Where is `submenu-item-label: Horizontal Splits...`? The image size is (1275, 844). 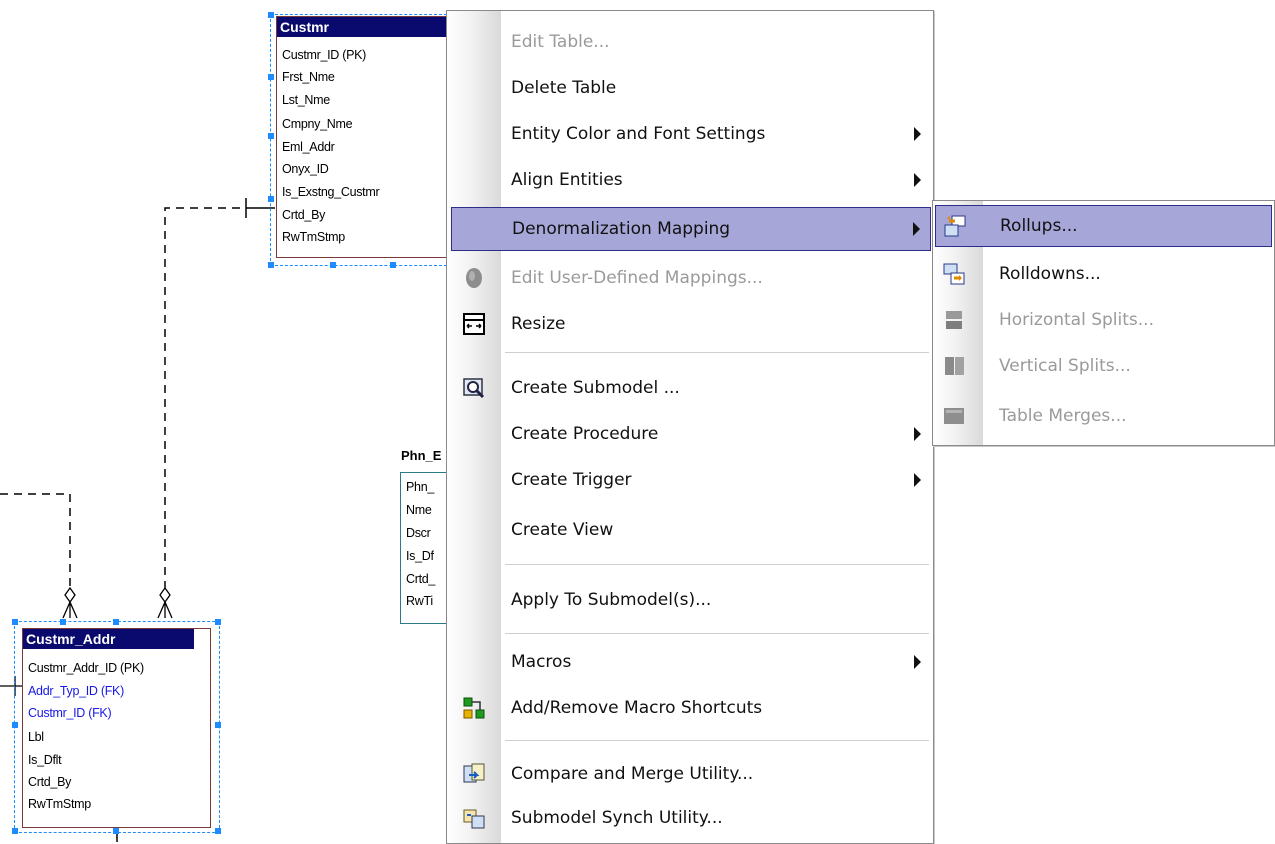 submenu-item-label: Horizontal Splits... is located at coordinates (1076, 320).